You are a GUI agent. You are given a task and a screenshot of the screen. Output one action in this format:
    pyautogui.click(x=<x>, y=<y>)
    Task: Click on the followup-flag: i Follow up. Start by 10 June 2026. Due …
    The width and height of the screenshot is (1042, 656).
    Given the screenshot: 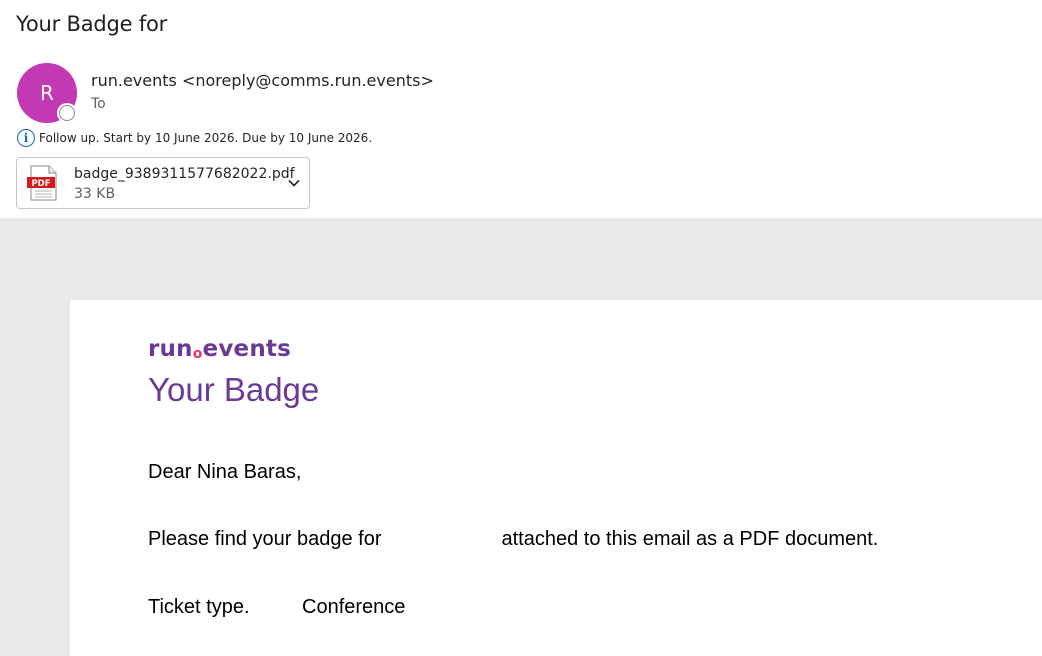 What is the action you would take?
    pyautogui.click(x=194, y=138)
    